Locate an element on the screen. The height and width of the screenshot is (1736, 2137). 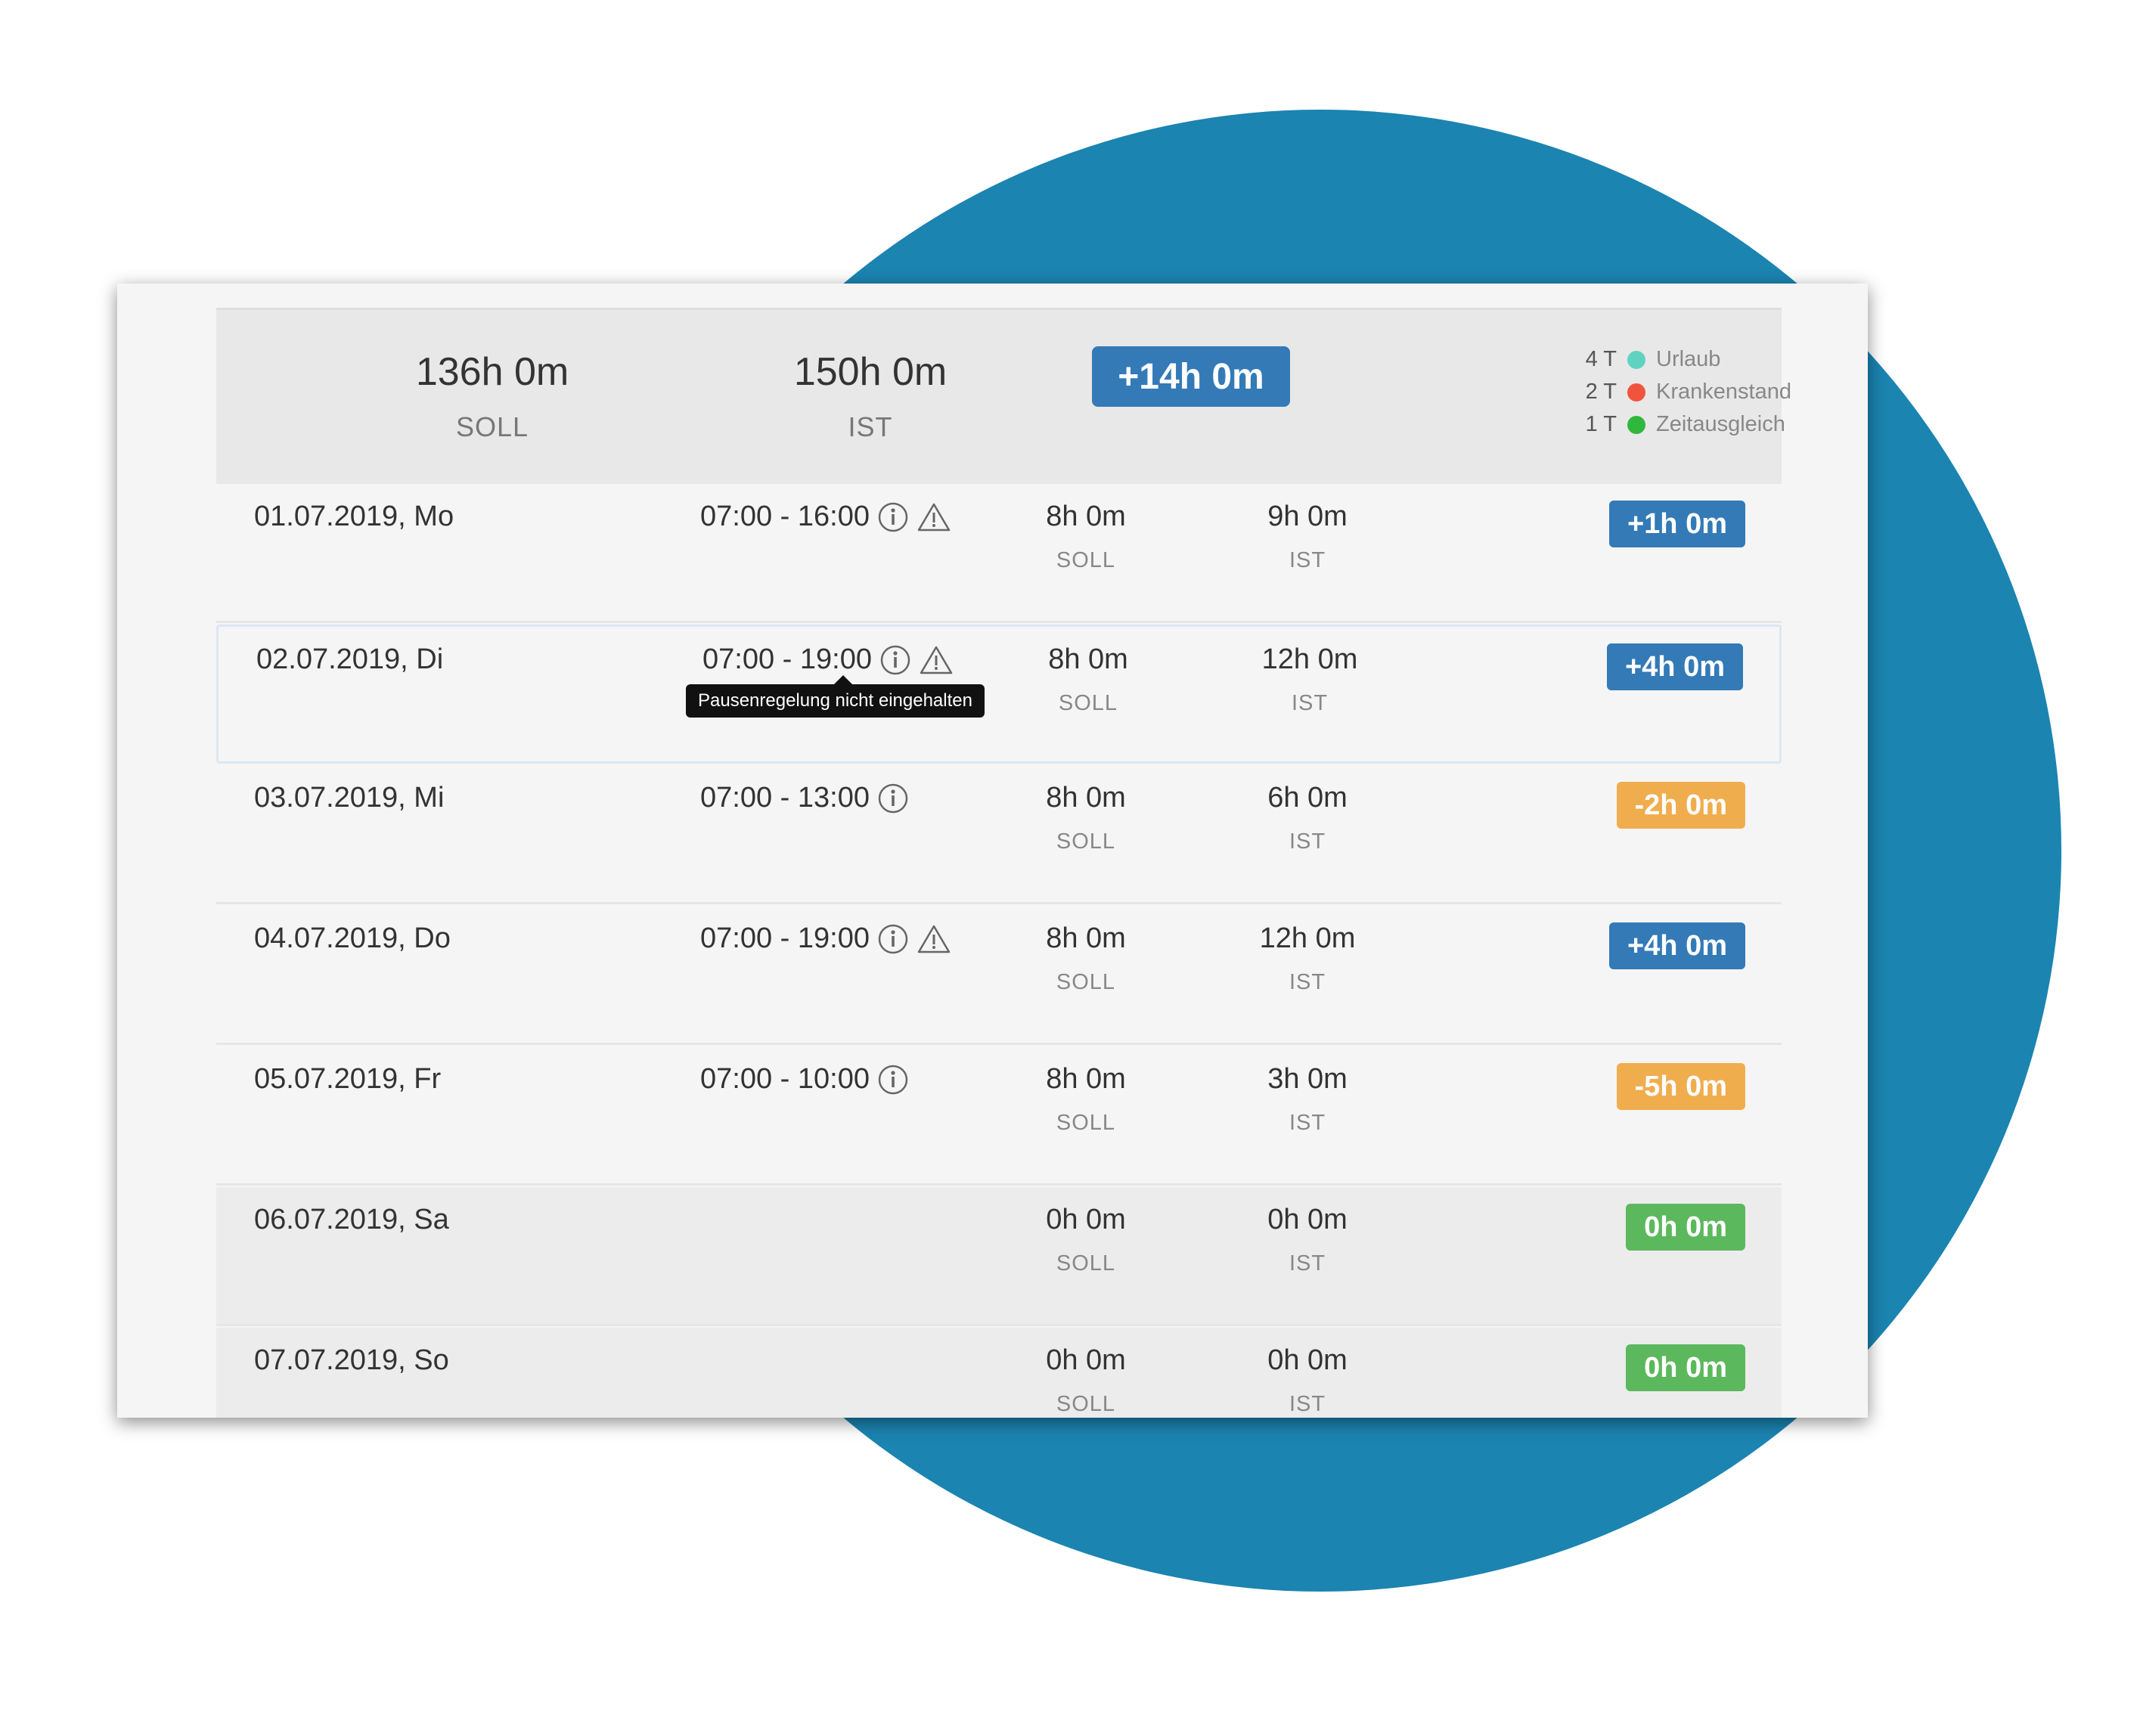
legend-count: 1 T is located at coordinates (1601, 424).